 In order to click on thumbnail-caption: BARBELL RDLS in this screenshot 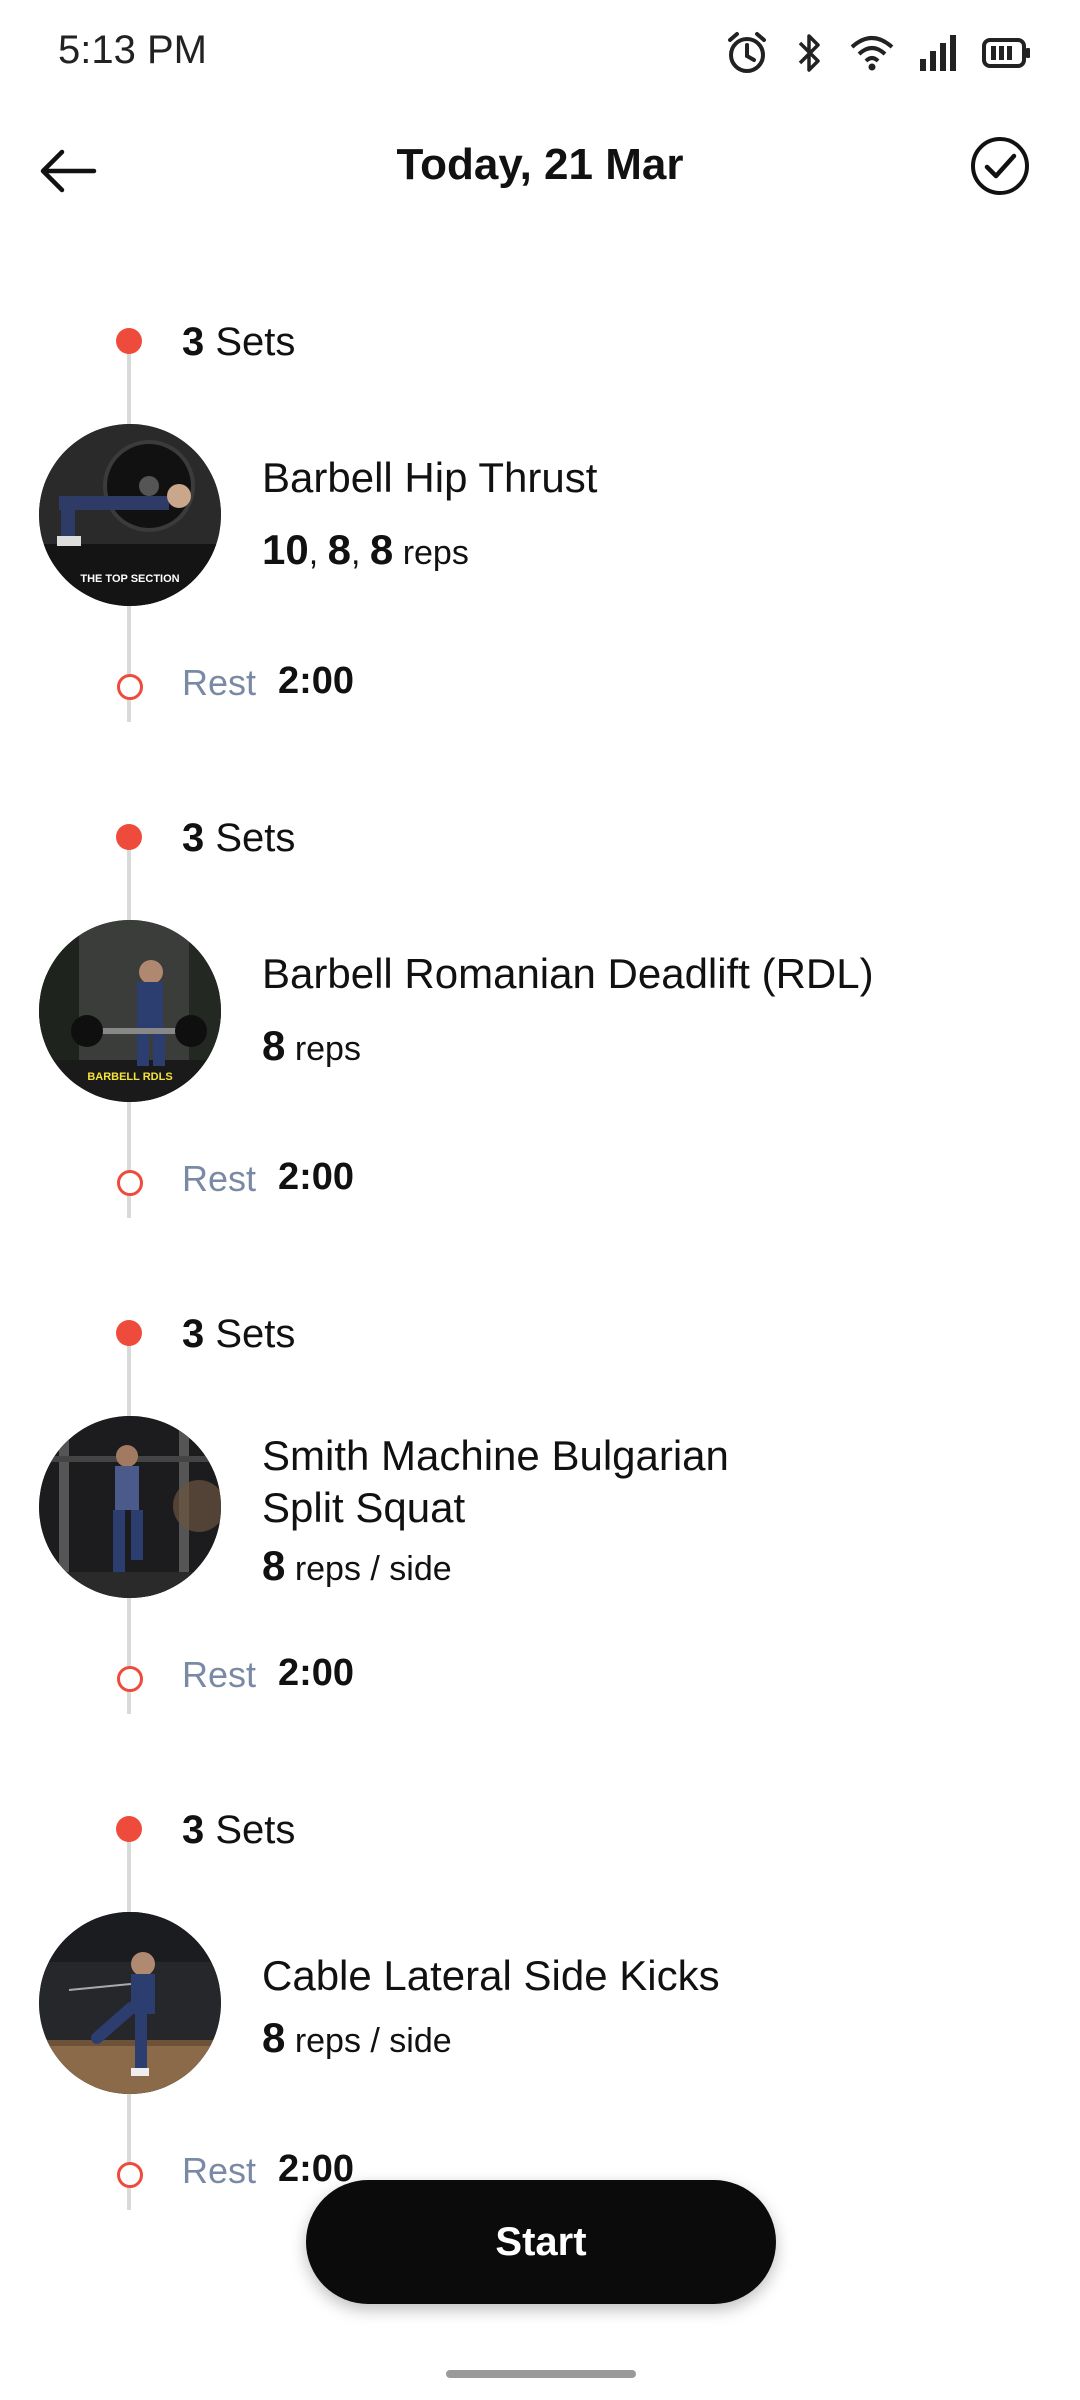, I will do `click(129, 1077)`.